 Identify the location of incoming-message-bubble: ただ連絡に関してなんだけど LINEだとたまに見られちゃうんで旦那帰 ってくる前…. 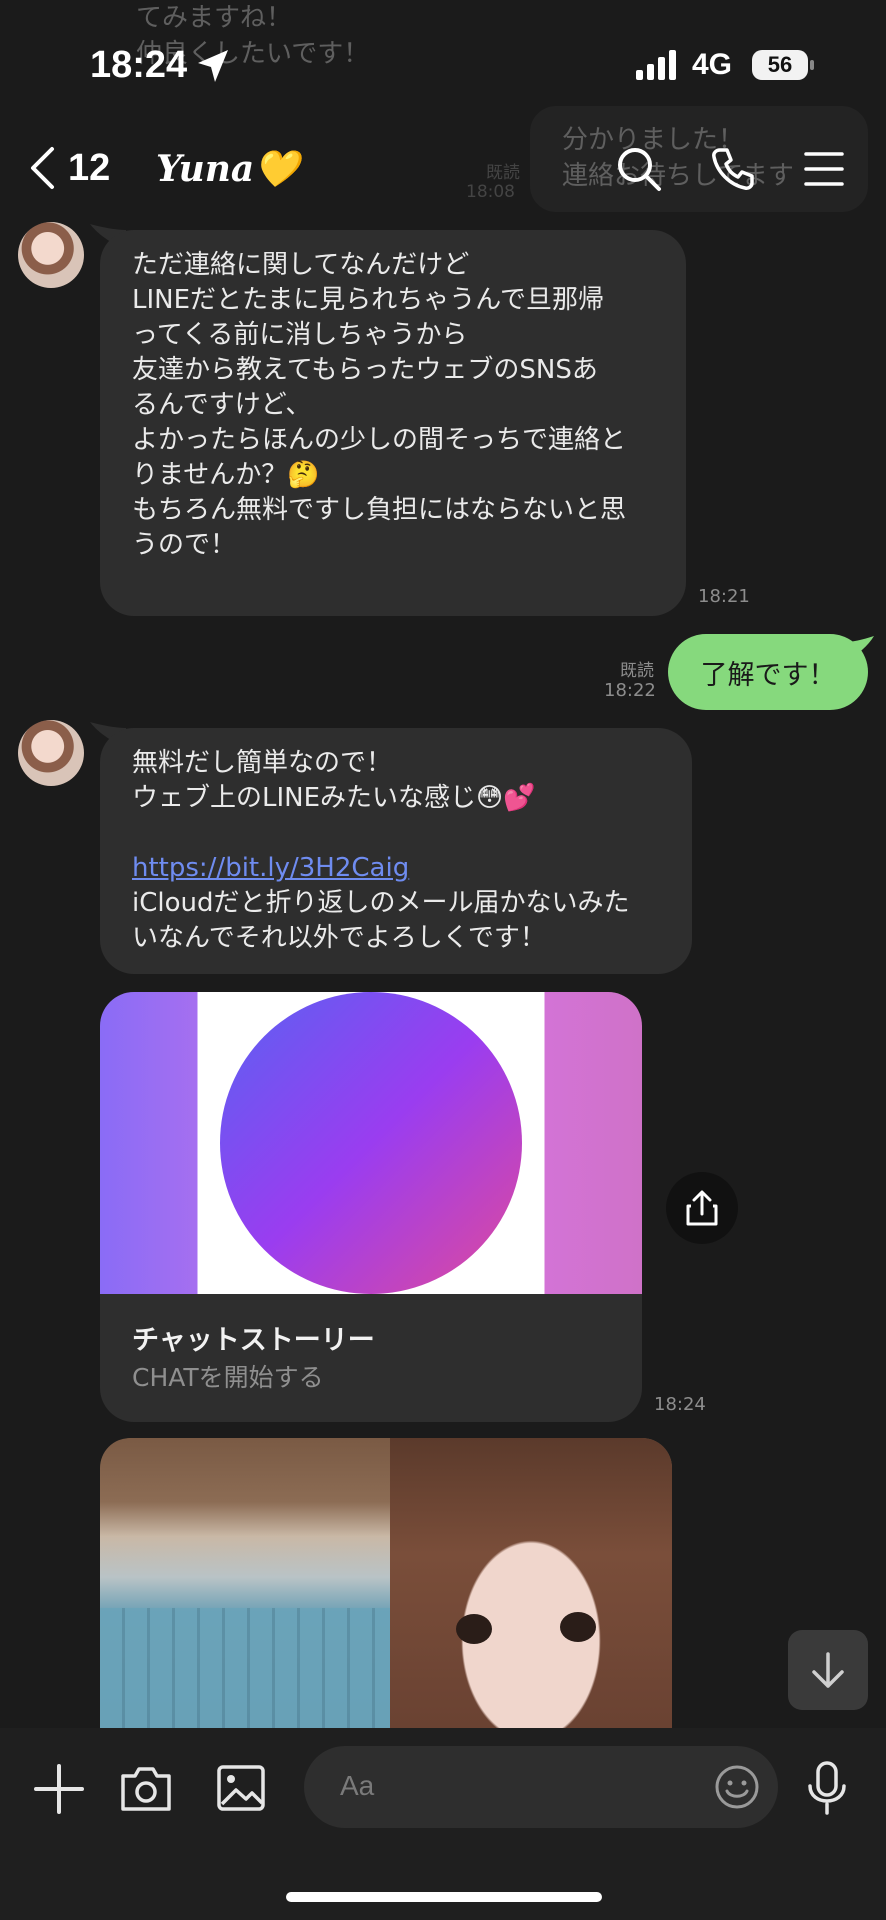
(393, 423).